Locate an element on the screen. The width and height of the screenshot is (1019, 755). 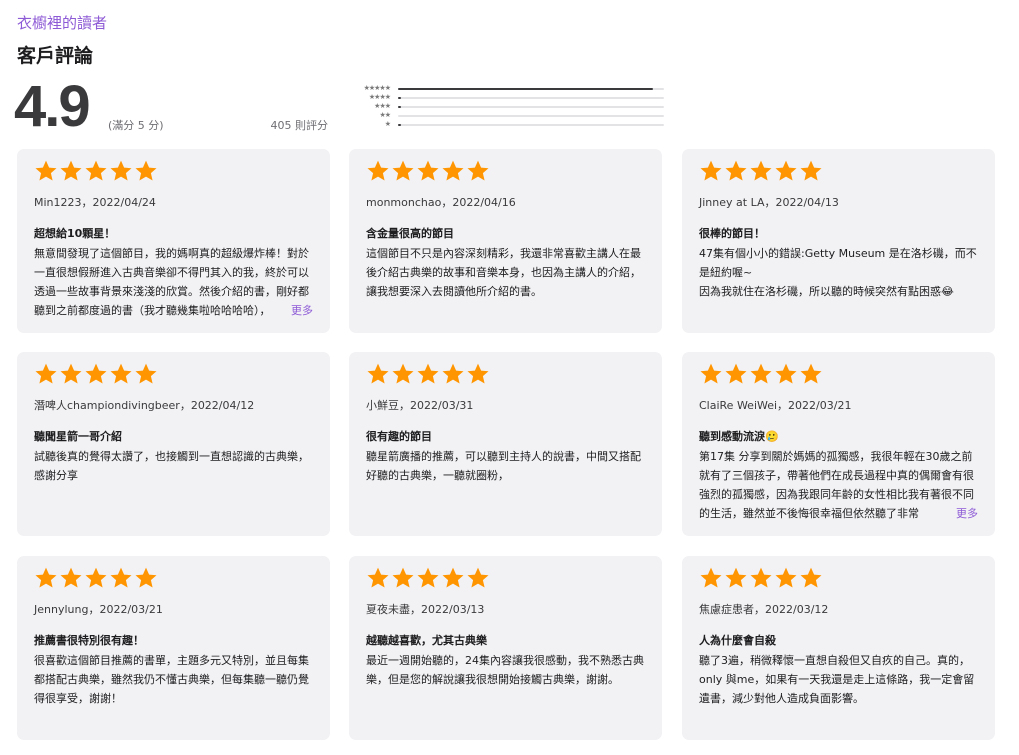
review-title: 聽到感動流淚🥲 is located at coordinates (739, 436).